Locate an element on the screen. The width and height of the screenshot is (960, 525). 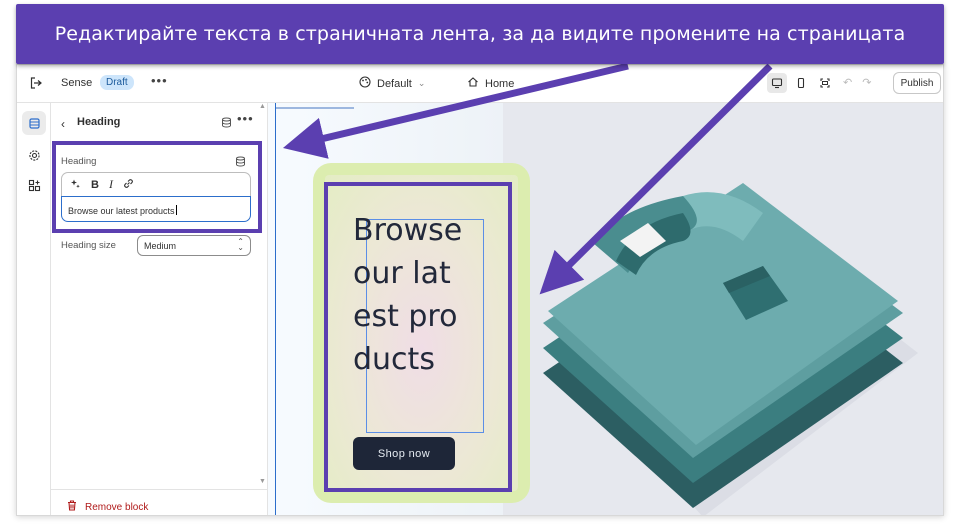
panel-title: Heading is located at coordinates (99, 122).